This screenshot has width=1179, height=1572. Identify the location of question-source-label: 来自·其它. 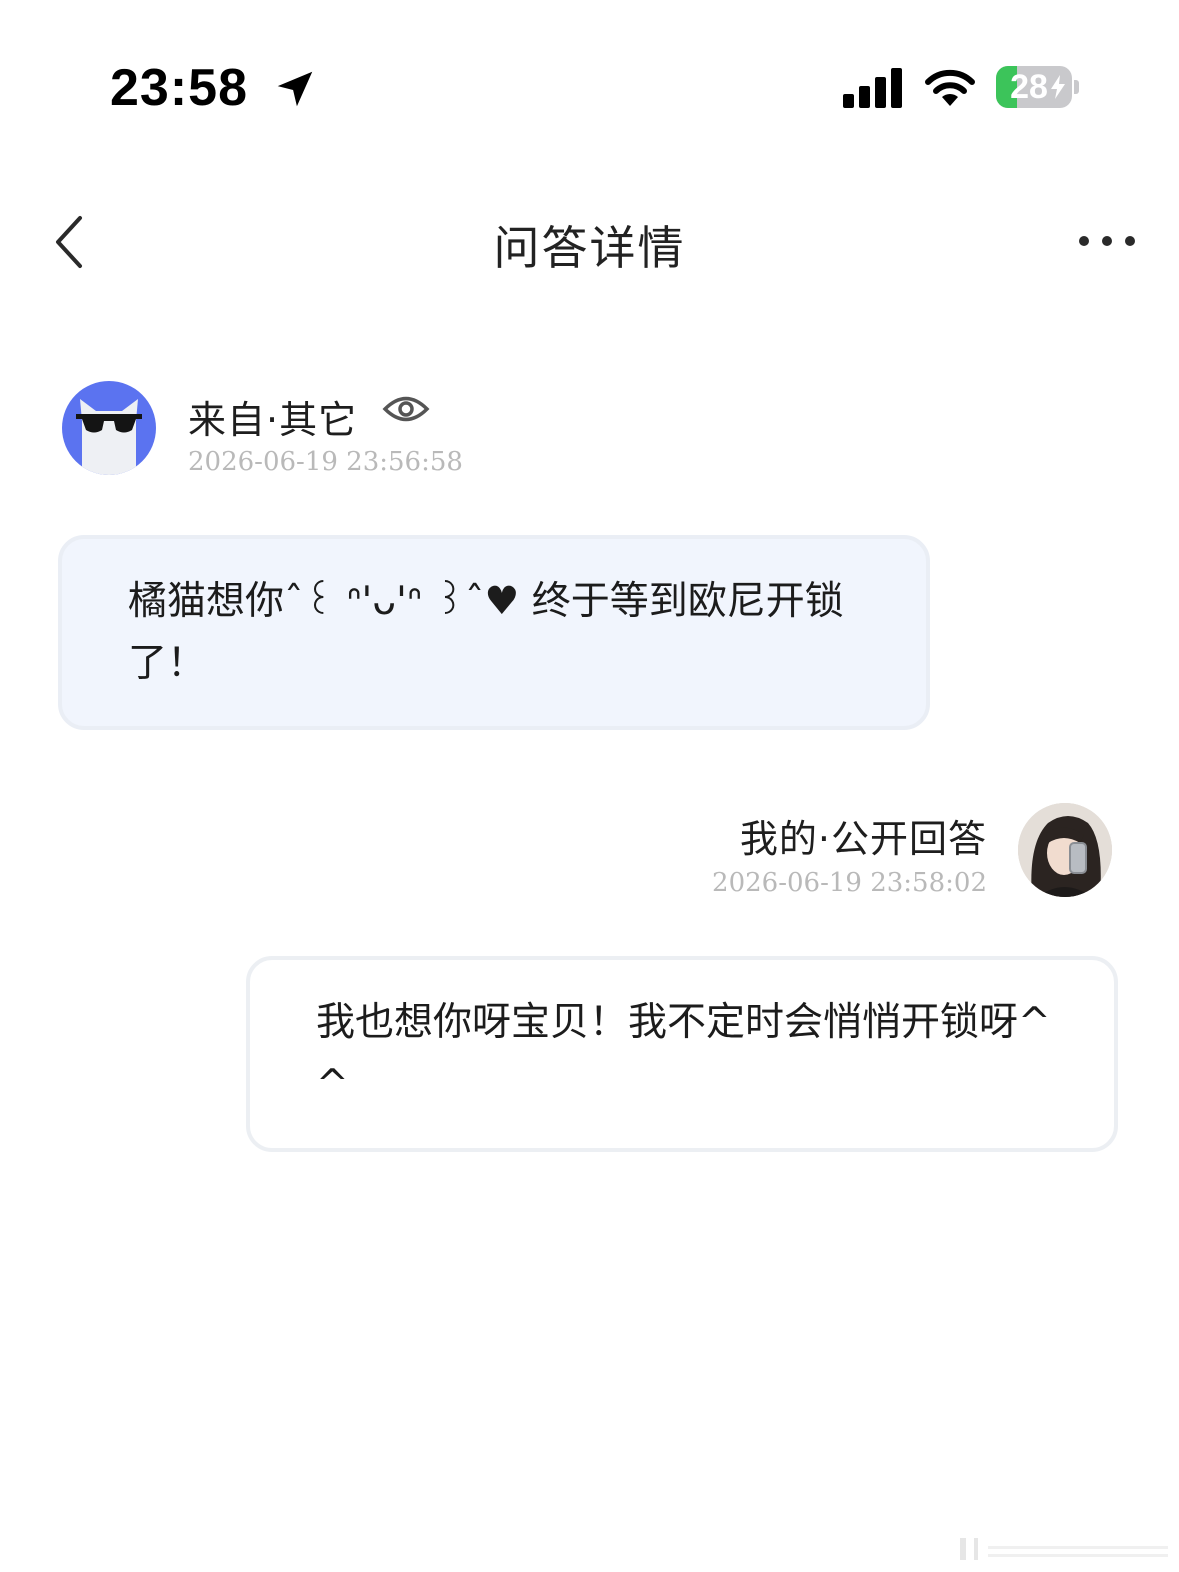
(273, 420).